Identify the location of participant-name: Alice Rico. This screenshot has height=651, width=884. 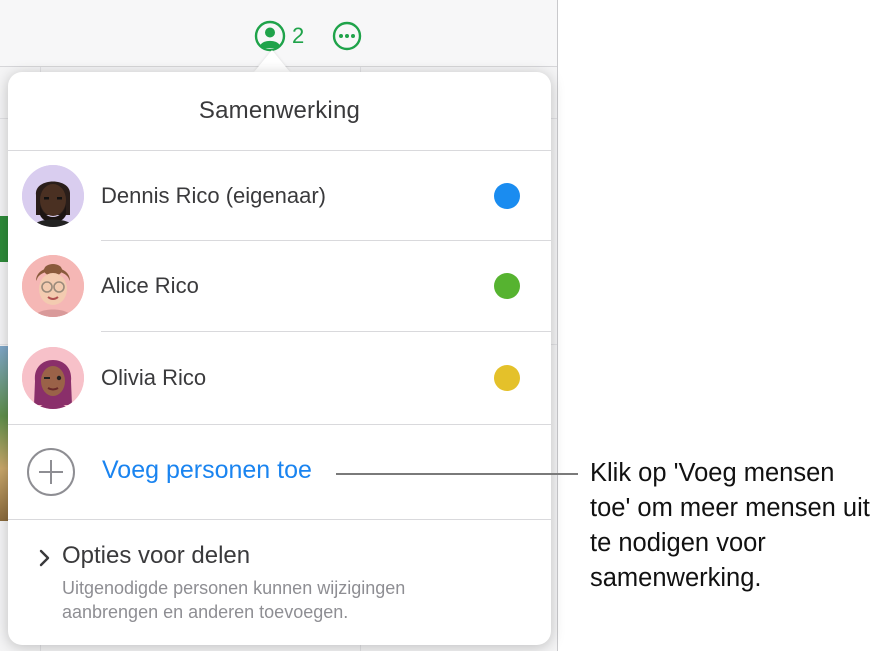
(150, 285).